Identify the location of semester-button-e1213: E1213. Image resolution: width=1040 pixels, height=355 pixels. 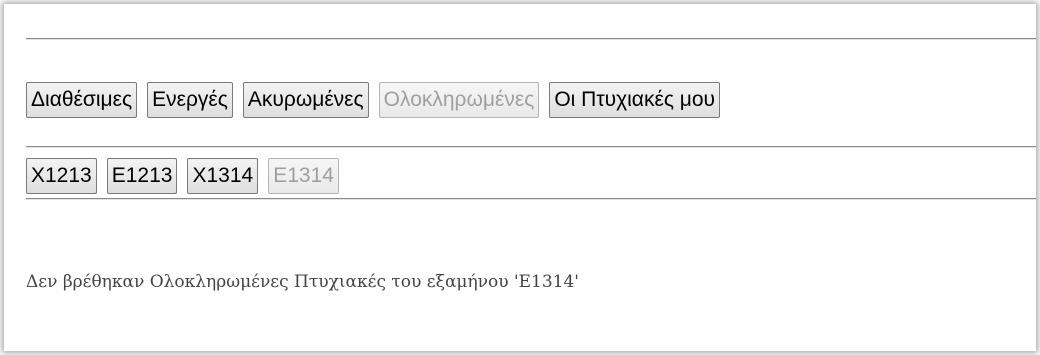
(142, 176).